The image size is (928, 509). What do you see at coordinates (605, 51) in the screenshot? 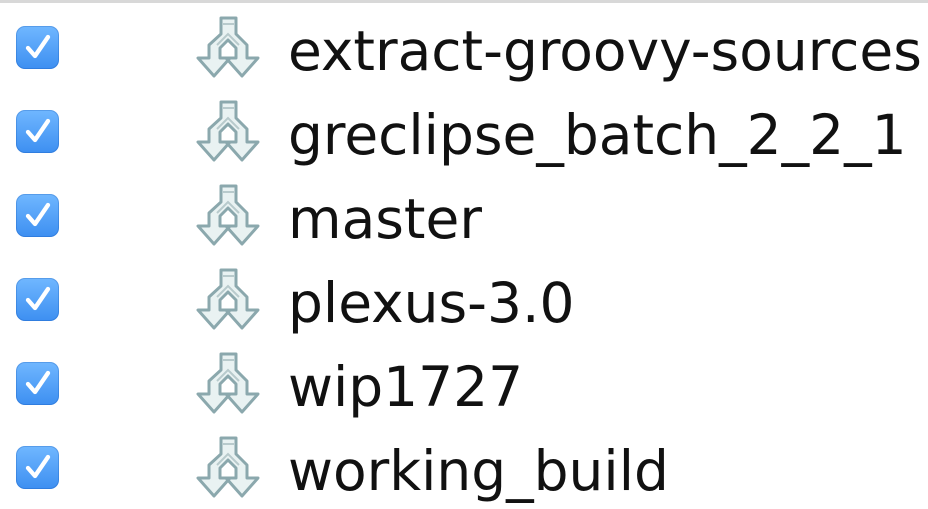
I see `branch-name: extract-groovy-sources` at bounding box center [605, 51].